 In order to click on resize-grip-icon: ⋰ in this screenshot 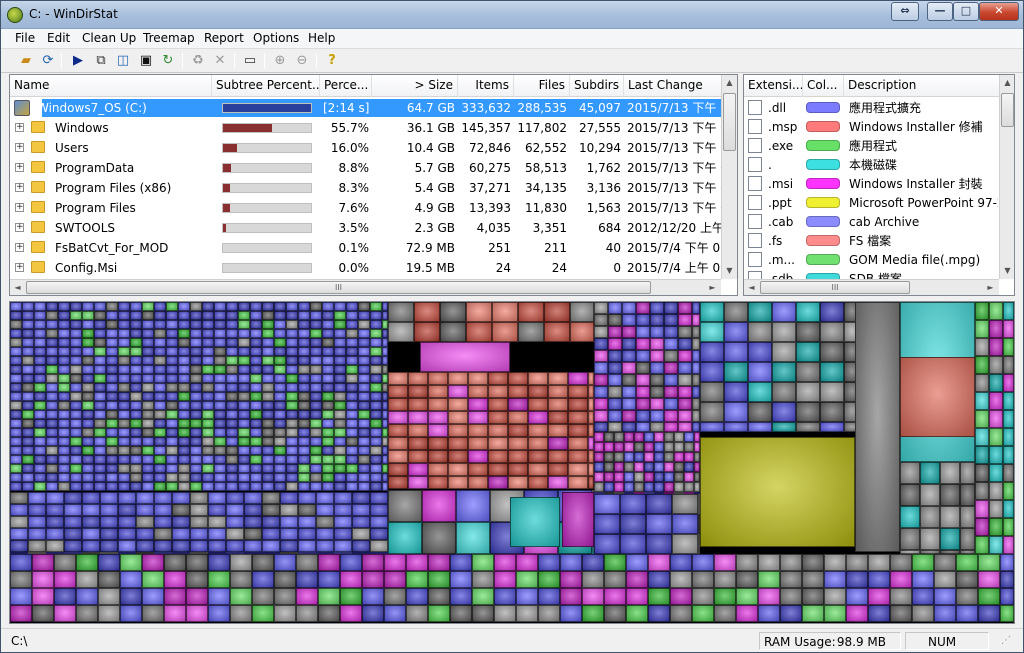, I will do `click(1007, 641)`.